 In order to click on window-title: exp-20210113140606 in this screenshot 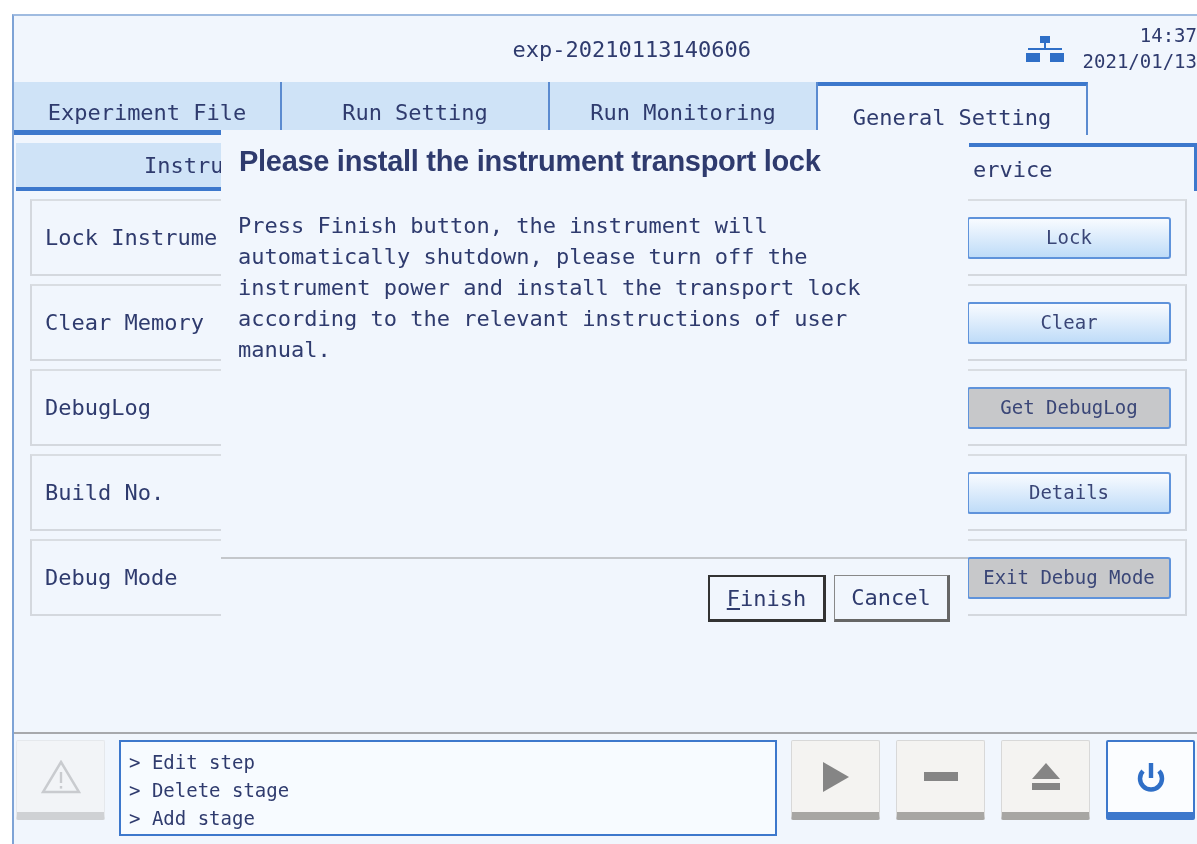, I will do `click(631, 49)`.